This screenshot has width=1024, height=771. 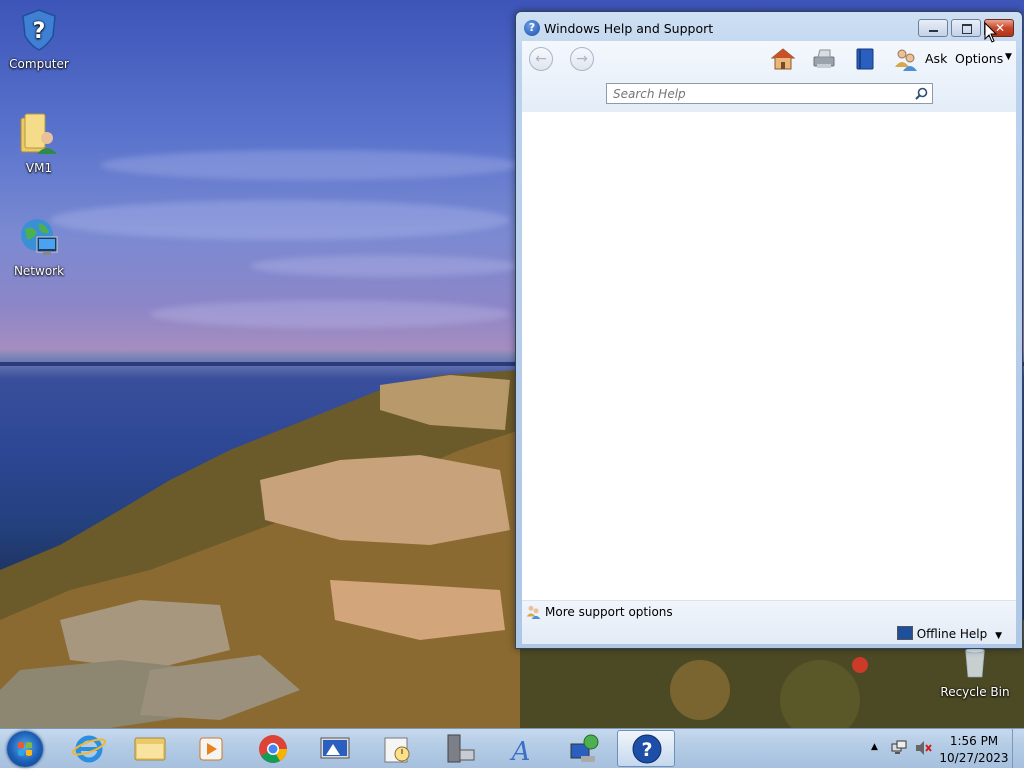 What do you see at coordinates (975, 692) in the screenshot?
I see `desktop-icon-label: Recycle Bin` at bounding box center [975, 692].